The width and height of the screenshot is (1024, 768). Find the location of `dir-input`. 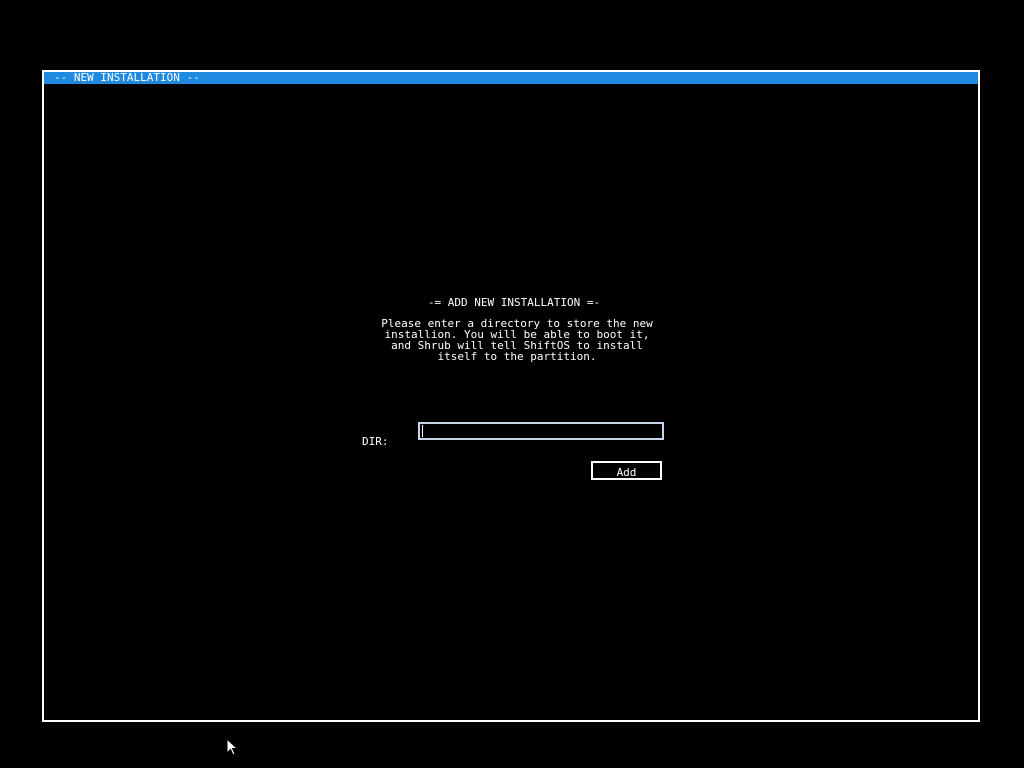

dir-input is located at coordinates (541, 431).